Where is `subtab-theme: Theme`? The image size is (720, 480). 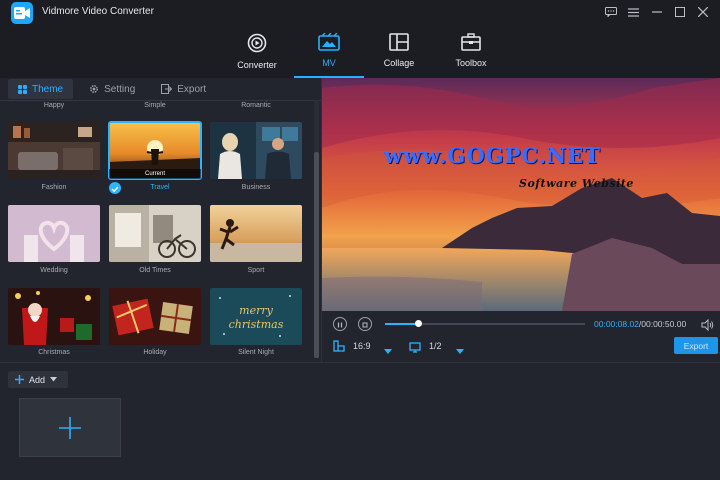
subtab-theme: Theme is located at coordinates (41, 89).